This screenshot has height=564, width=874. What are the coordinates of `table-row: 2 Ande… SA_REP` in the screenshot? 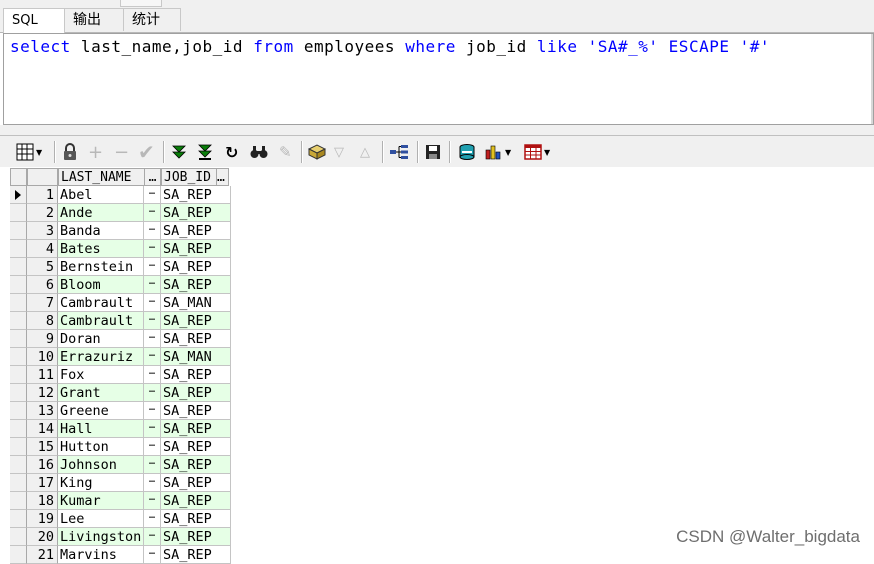 It's located at (120, 213).